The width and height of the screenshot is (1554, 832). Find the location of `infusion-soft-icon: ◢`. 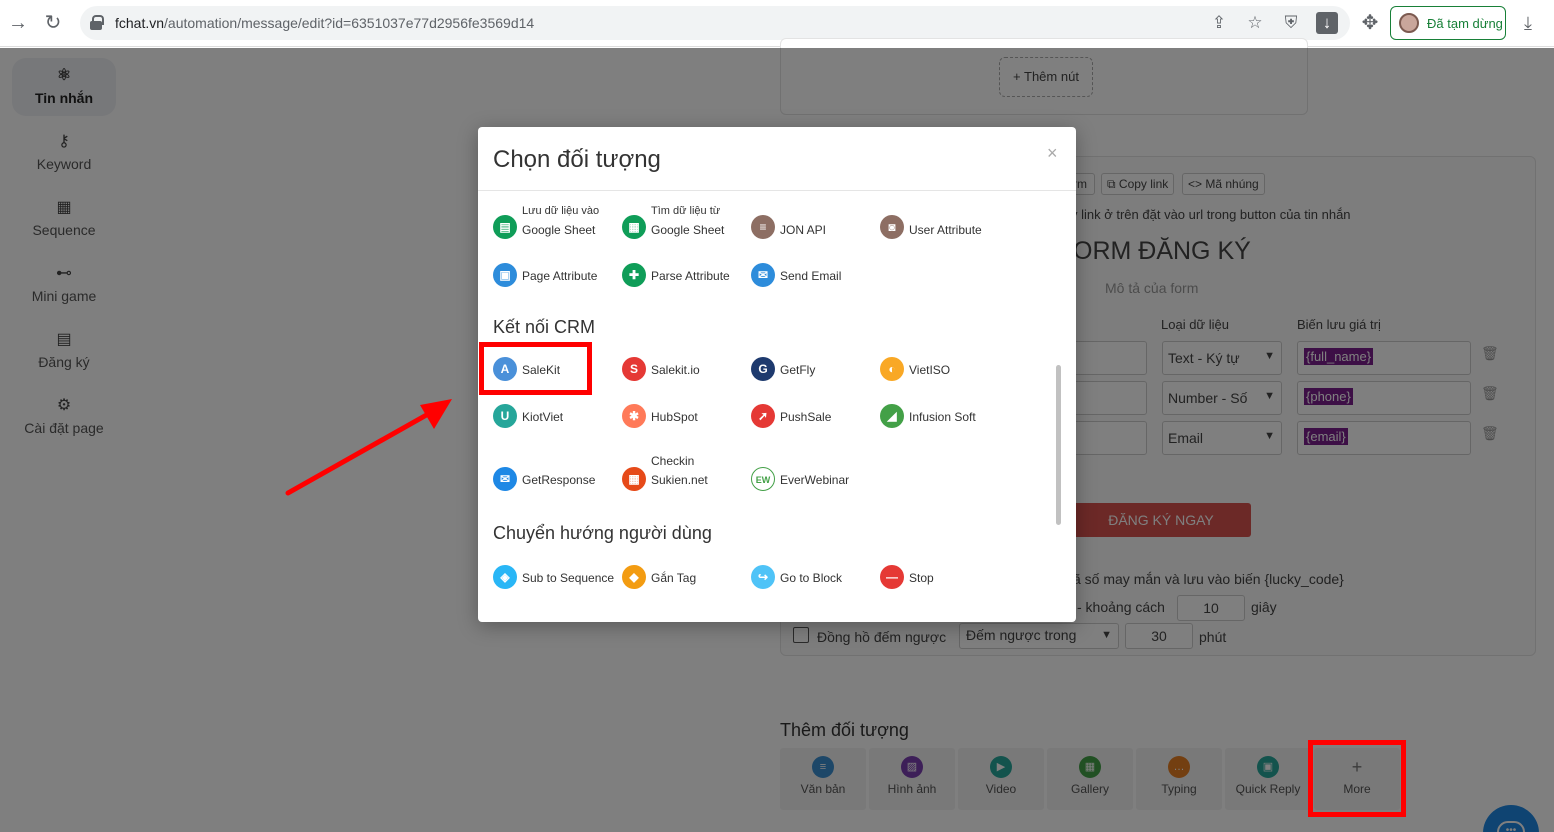

infusion-soft-icon: ◢ is located at coordinates (892, 416).